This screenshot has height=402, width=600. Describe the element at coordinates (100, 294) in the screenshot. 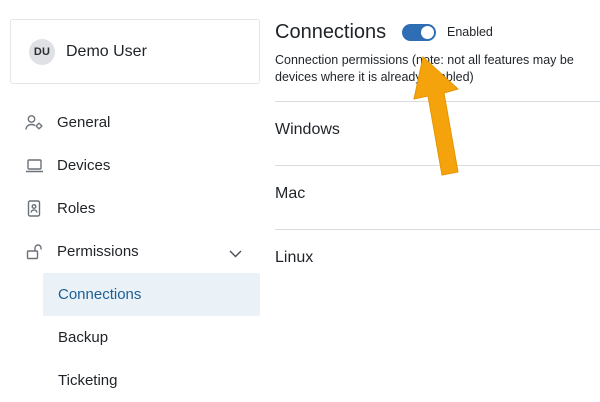

I see `sidebar-subitem-label: Connections` at that location.